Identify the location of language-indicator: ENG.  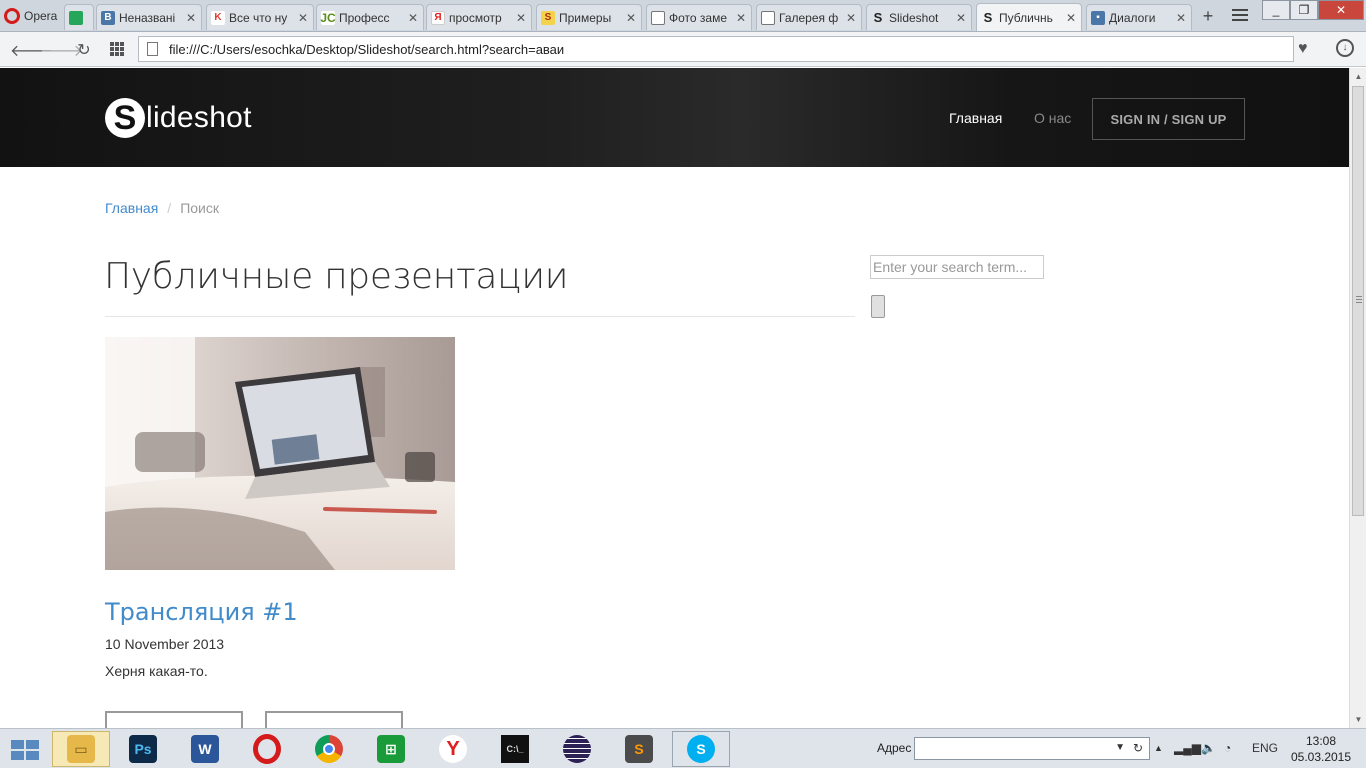
(1265, 748).